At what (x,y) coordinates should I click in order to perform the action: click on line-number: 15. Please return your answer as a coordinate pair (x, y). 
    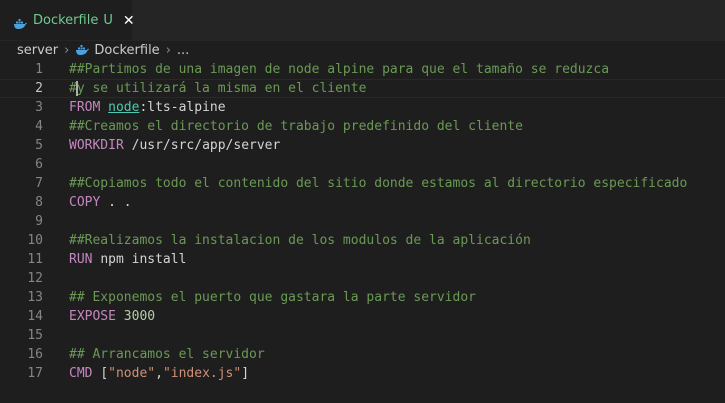
    Looking at the image, I should click on (35, 335).